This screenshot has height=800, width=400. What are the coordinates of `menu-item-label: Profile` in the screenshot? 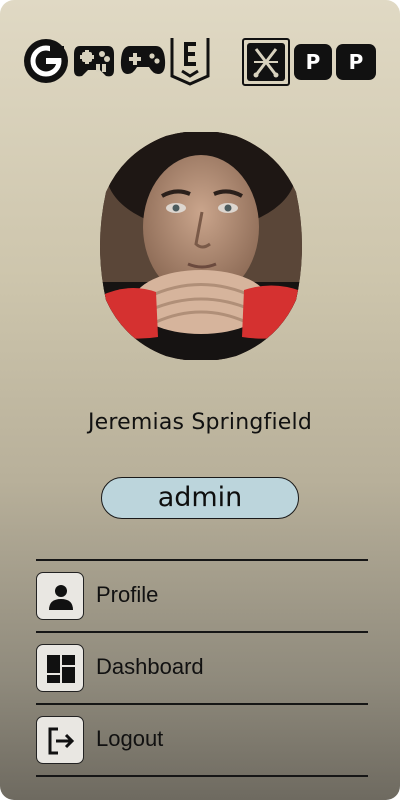 It's located at (127, 594).